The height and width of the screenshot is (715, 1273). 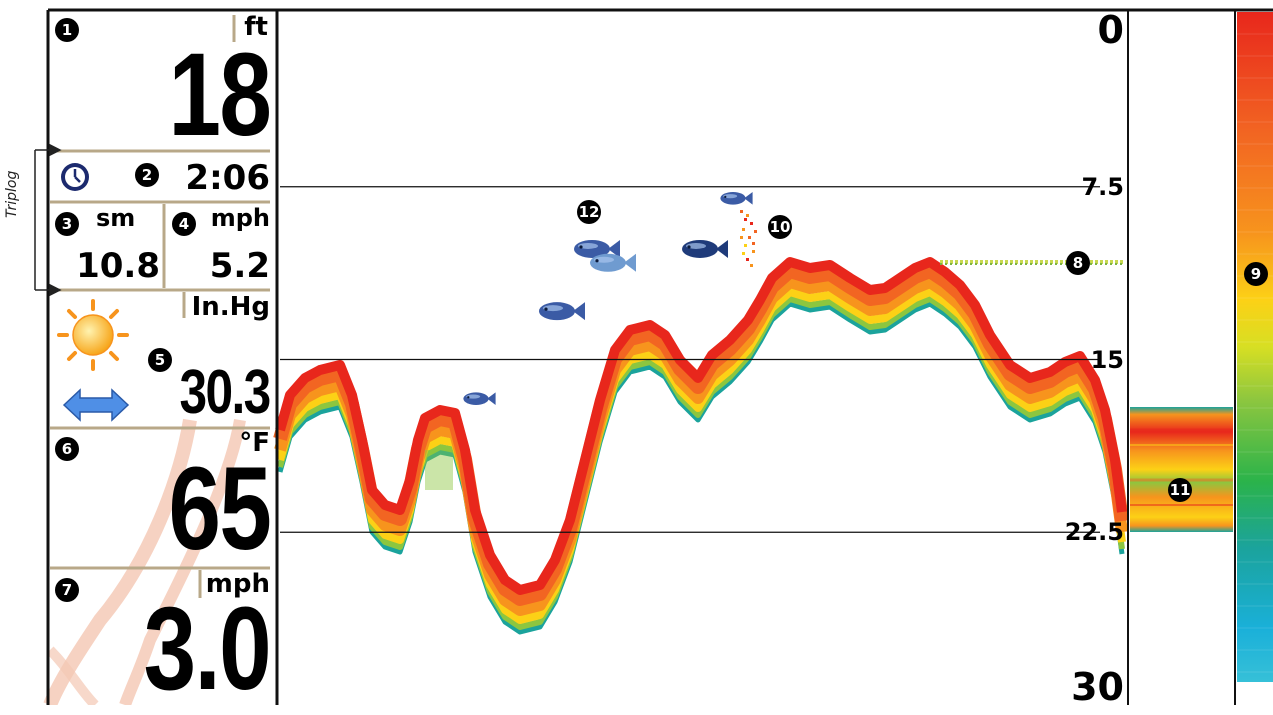 I want to click on callout-11: 11, so click(x=1180, y=490).